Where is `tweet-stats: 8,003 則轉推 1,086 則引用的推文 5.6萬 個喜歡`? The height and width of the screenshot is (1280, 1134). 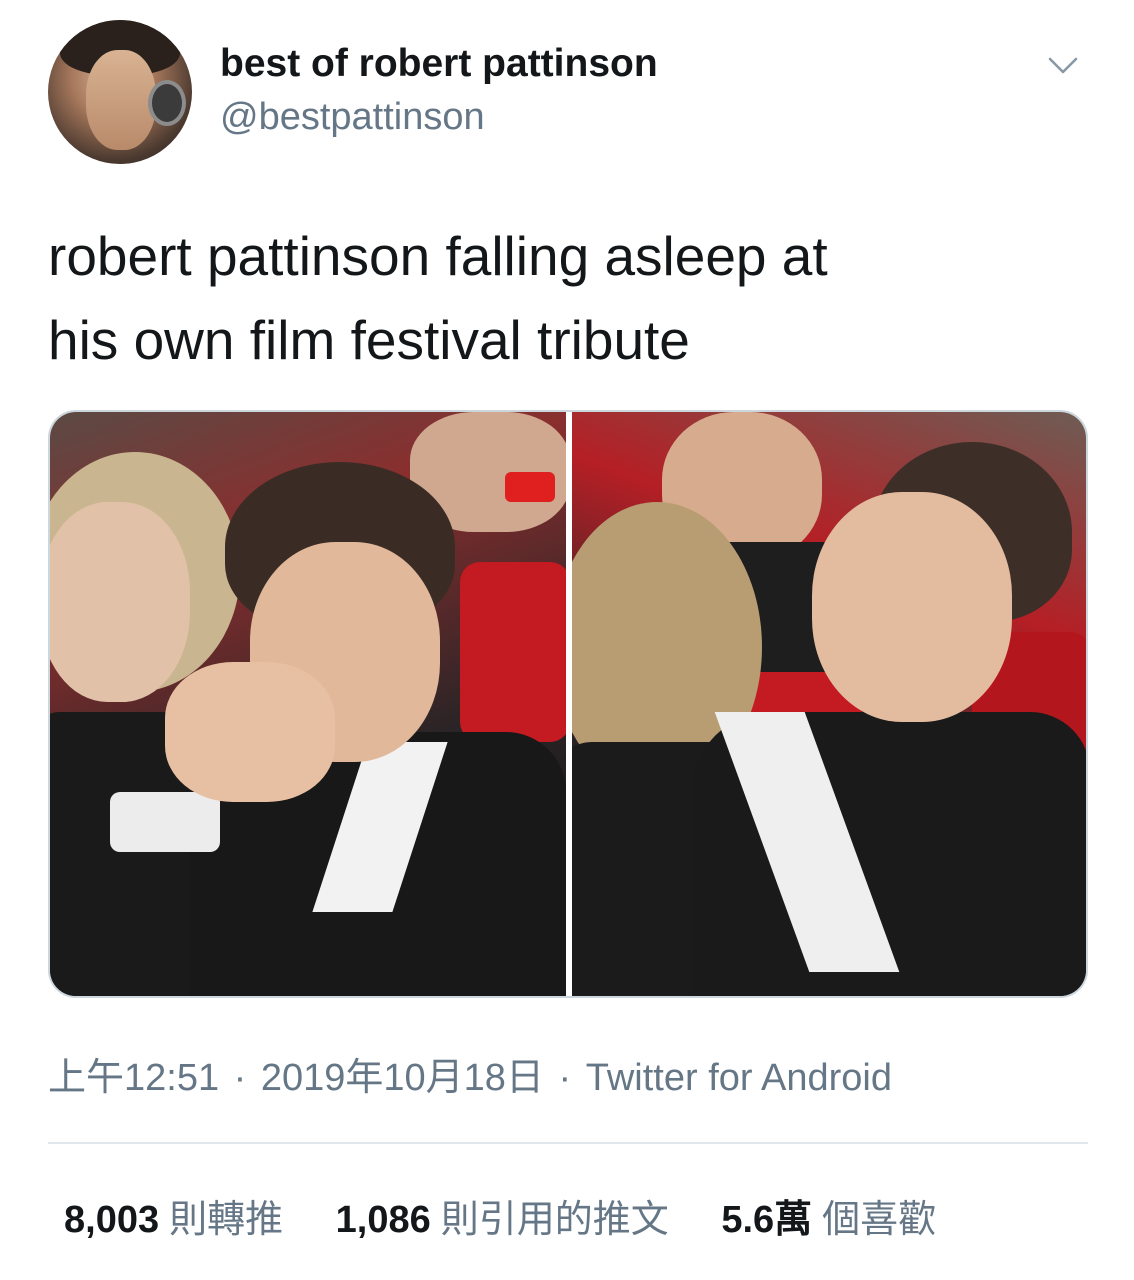 tweet-stats: 8,003 則轉推 1,086 則引用的推文 5.6萬 個喜歡 is located at coordinates (579, 1215).